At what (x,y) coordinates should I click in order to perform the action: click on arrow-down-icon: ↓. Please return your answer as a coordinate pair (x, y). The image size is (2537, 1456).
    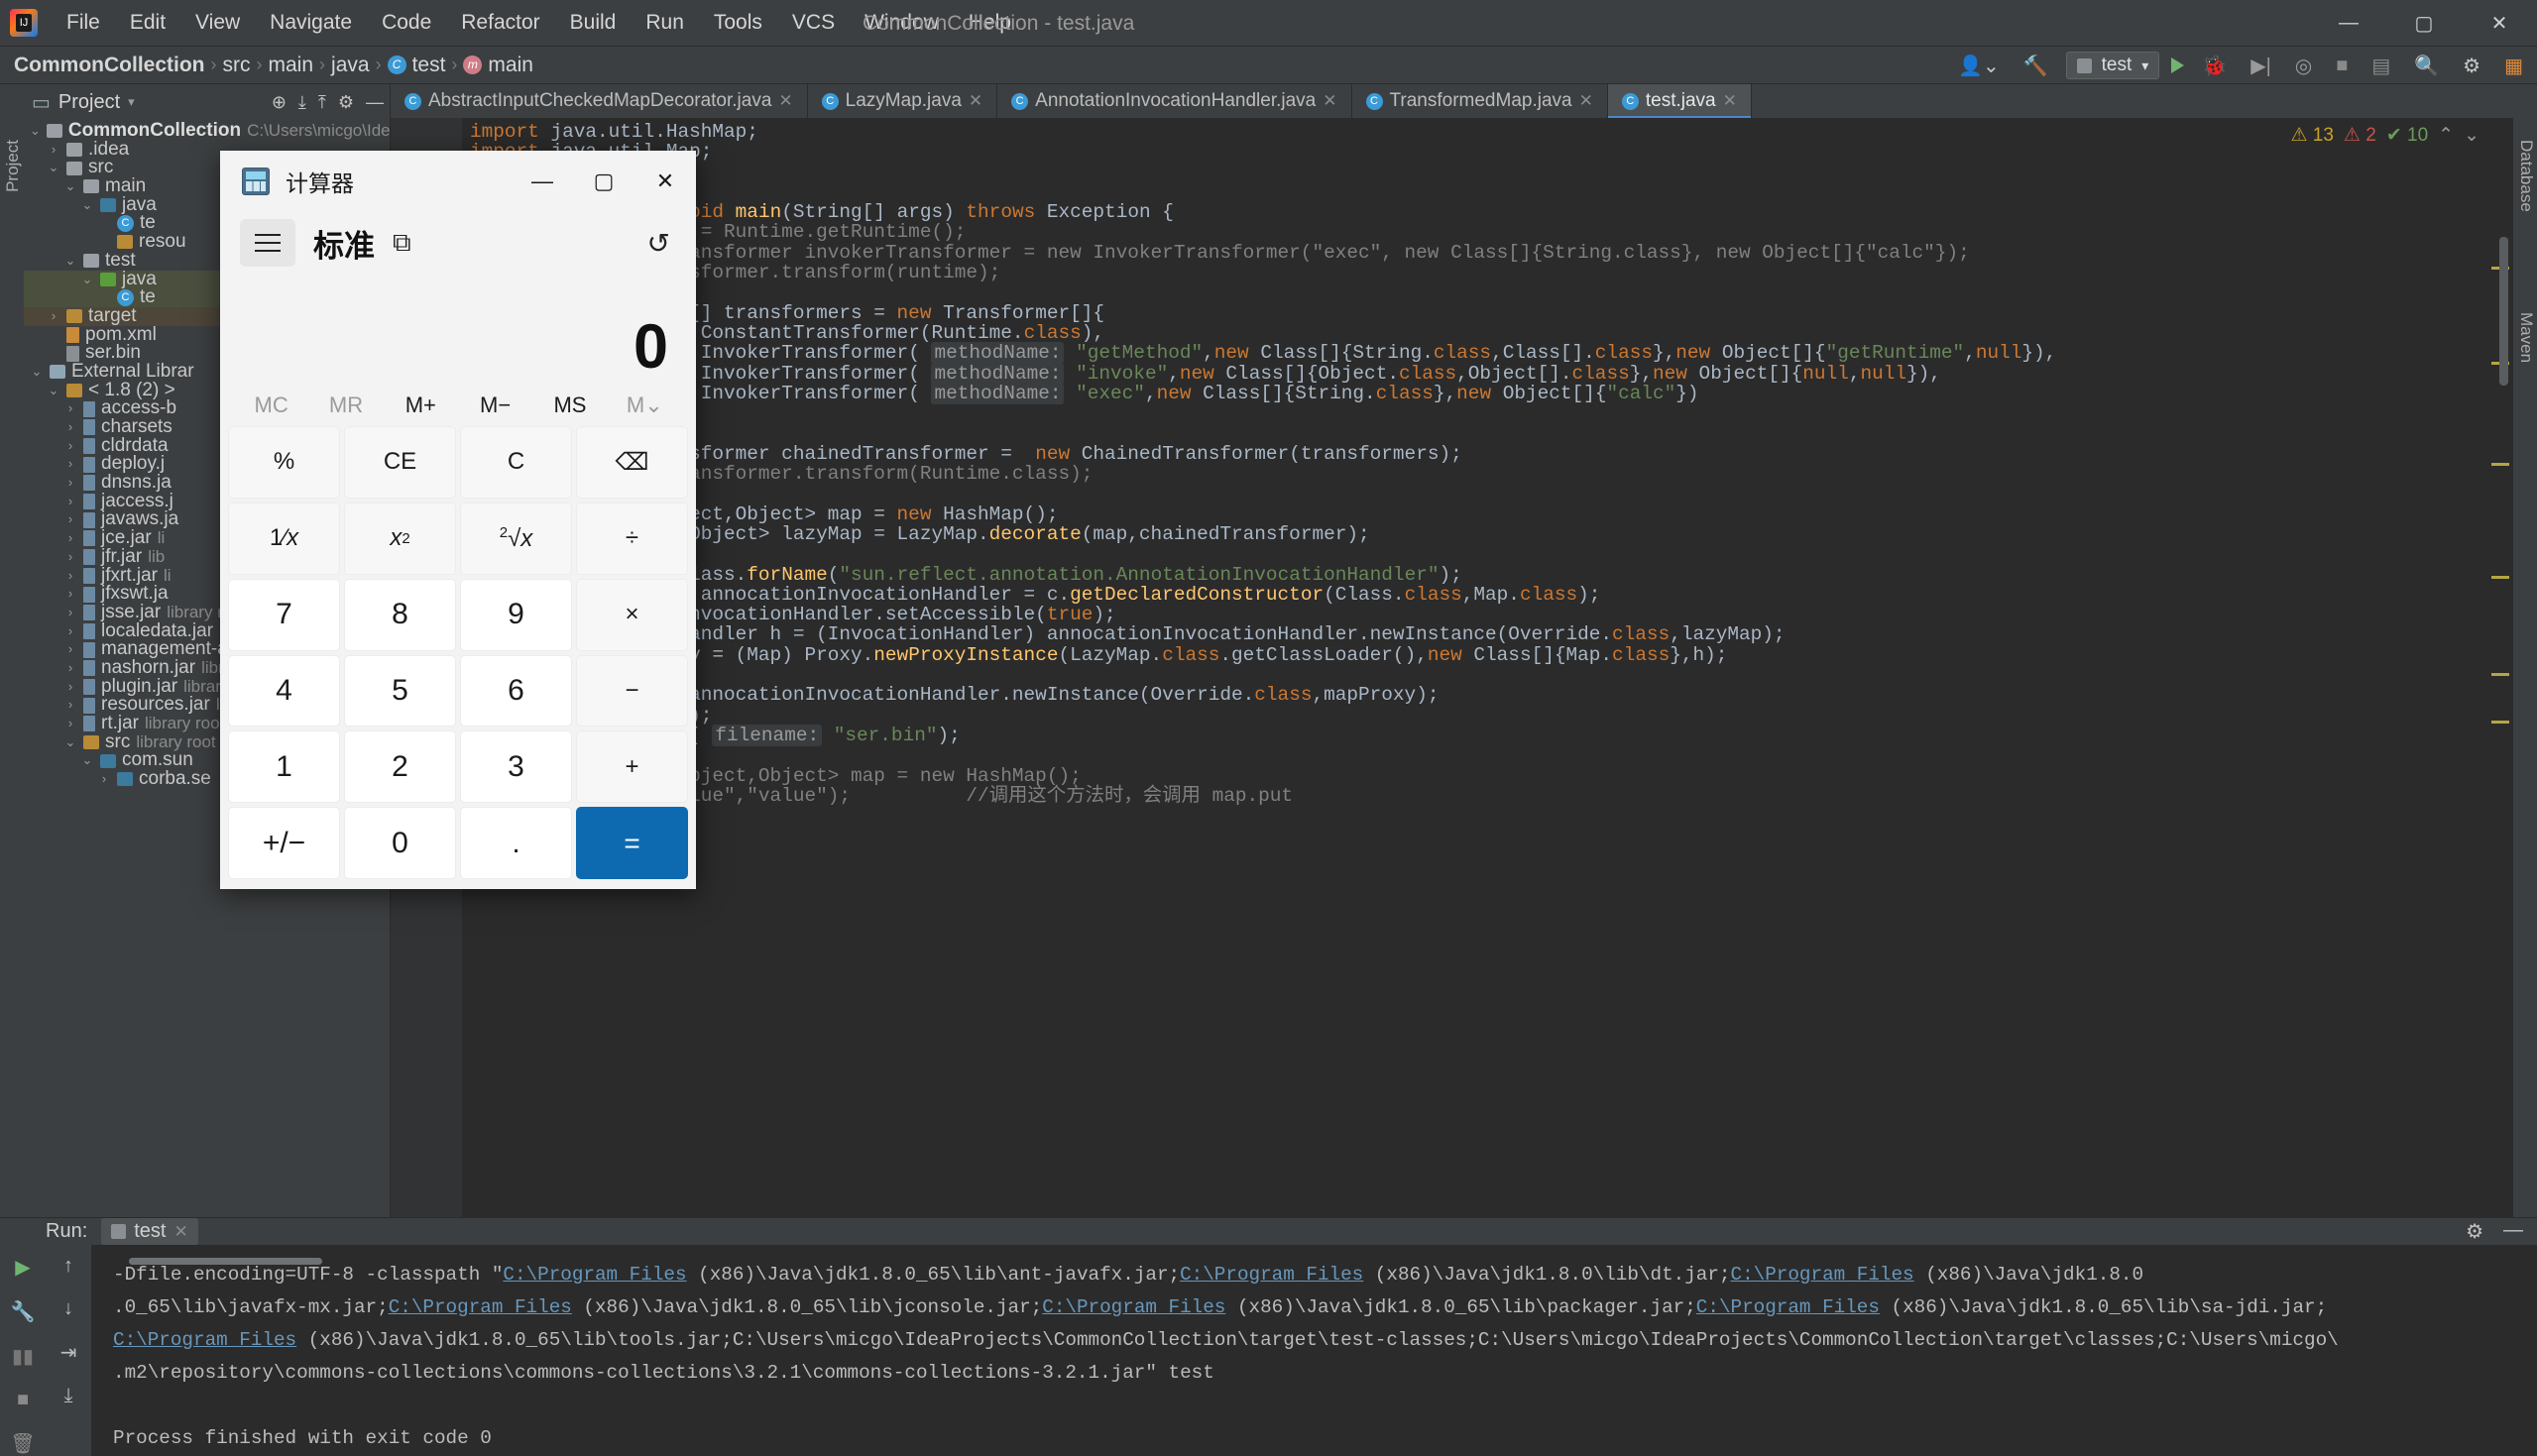
    Looking at the image, I should click on (68, 1308).